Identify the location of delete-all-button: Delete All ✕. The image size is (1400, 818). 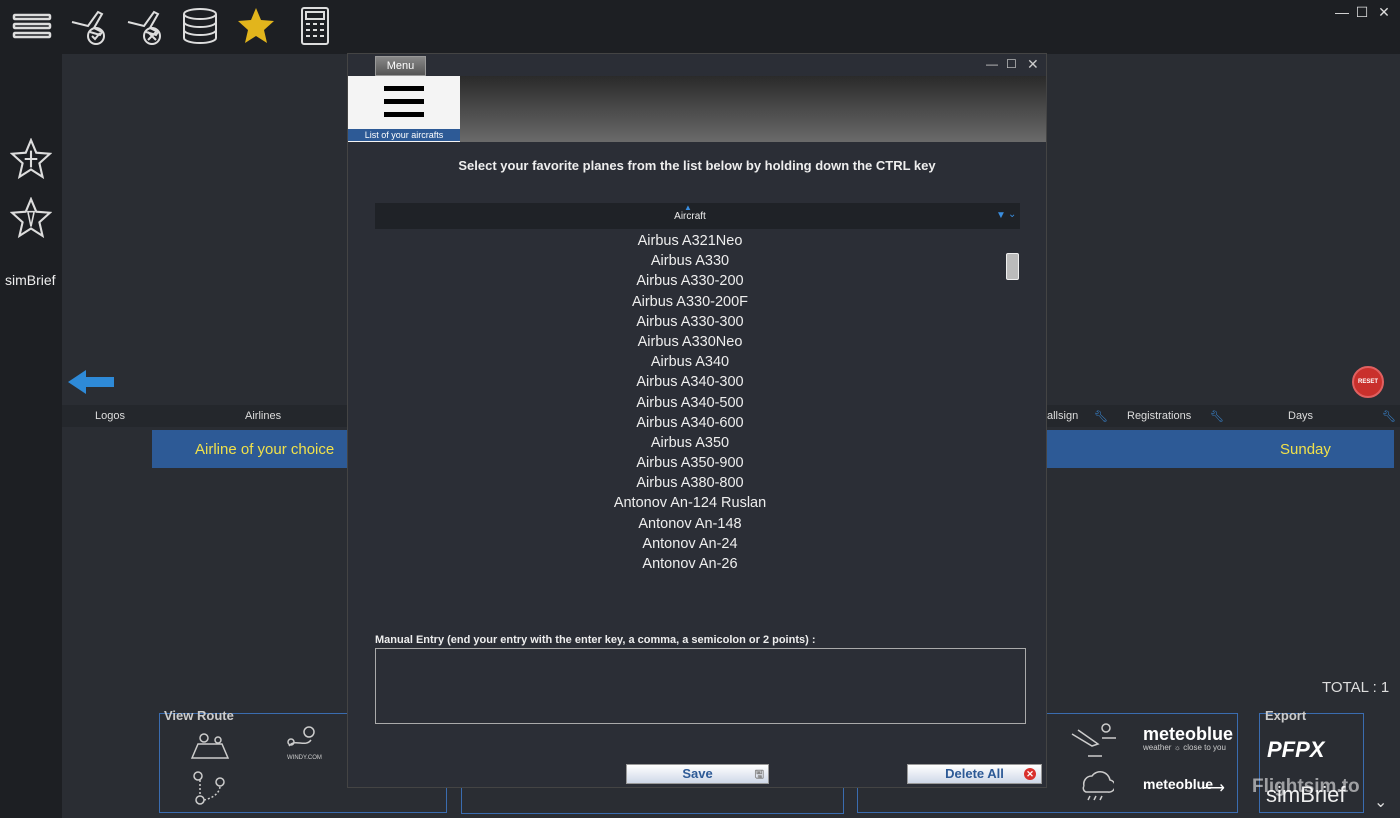
(974, 774).